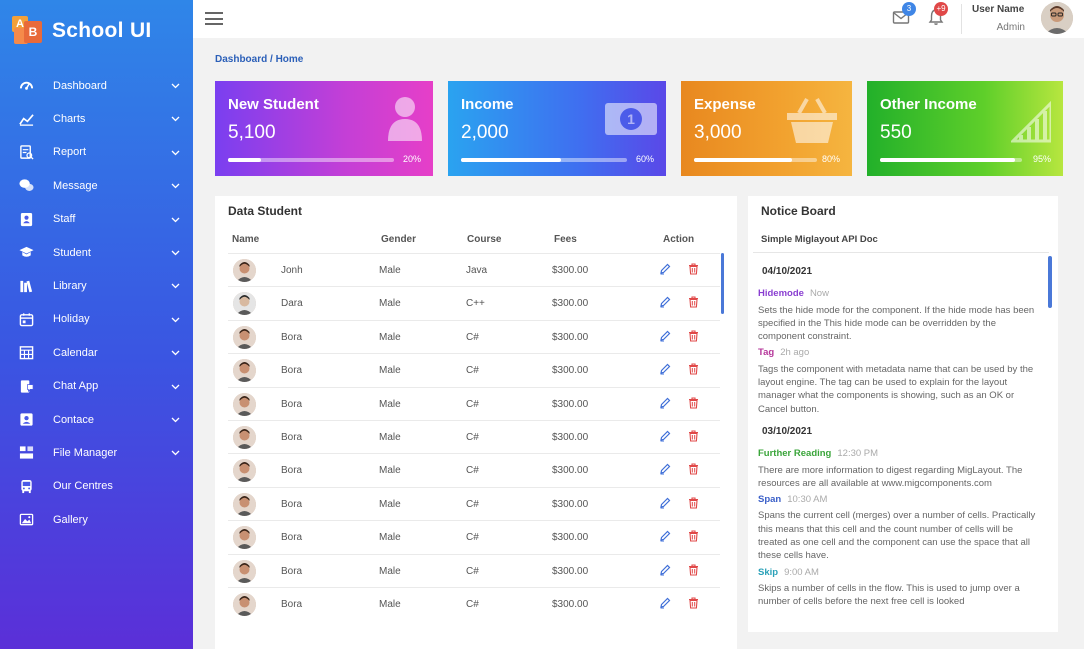 Image resolution: width=1084 pixels, height=649 pixels. What do you see at coordinates (474, 269) in the screenshot?
I see `table-row: Jonh Male Java $300.00` at bounding box center [474, 269].